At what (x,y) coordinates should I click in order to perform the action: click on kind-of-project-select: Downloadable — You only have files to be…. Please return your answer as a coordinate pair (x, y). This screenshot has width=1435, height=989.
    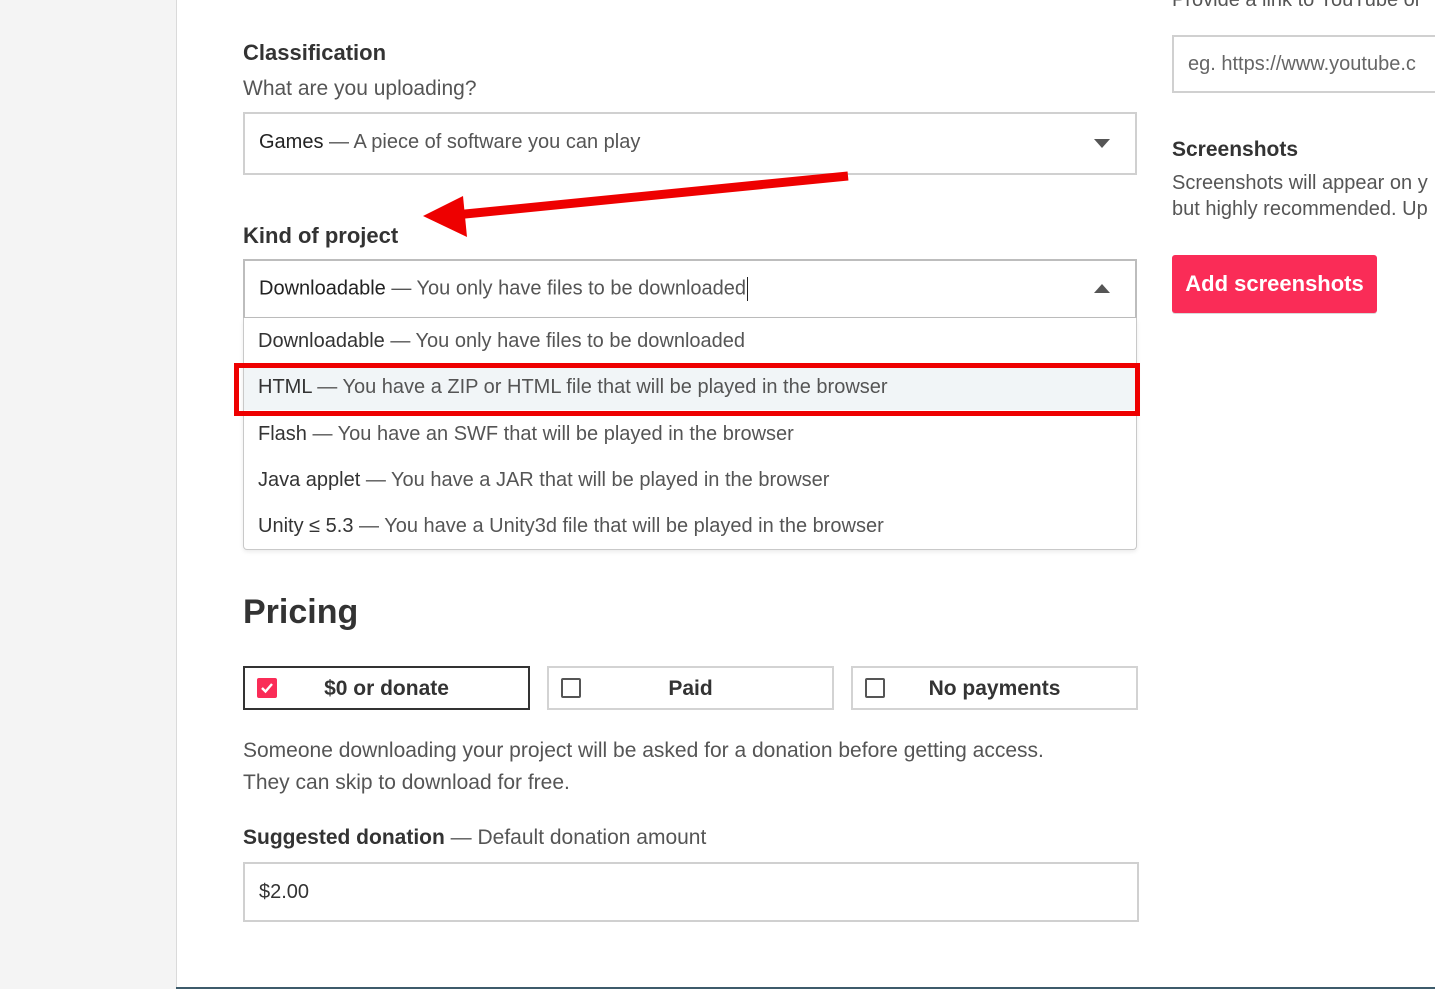
    Looking at the image, I should click on (690, 289).